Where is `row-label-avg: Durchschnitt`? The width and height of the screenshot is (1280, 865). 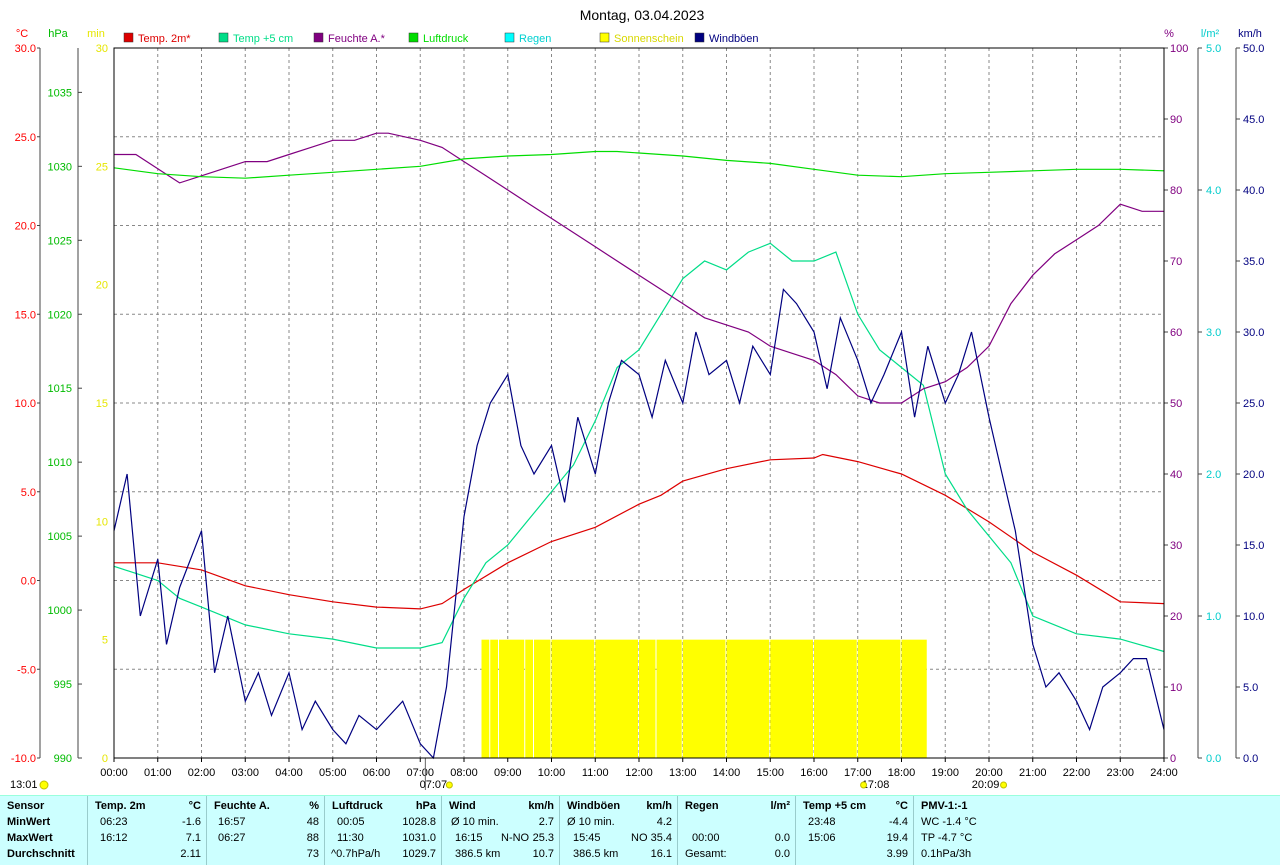 row-label-avg: Durchschnitt is located at coordinates (41, 854).